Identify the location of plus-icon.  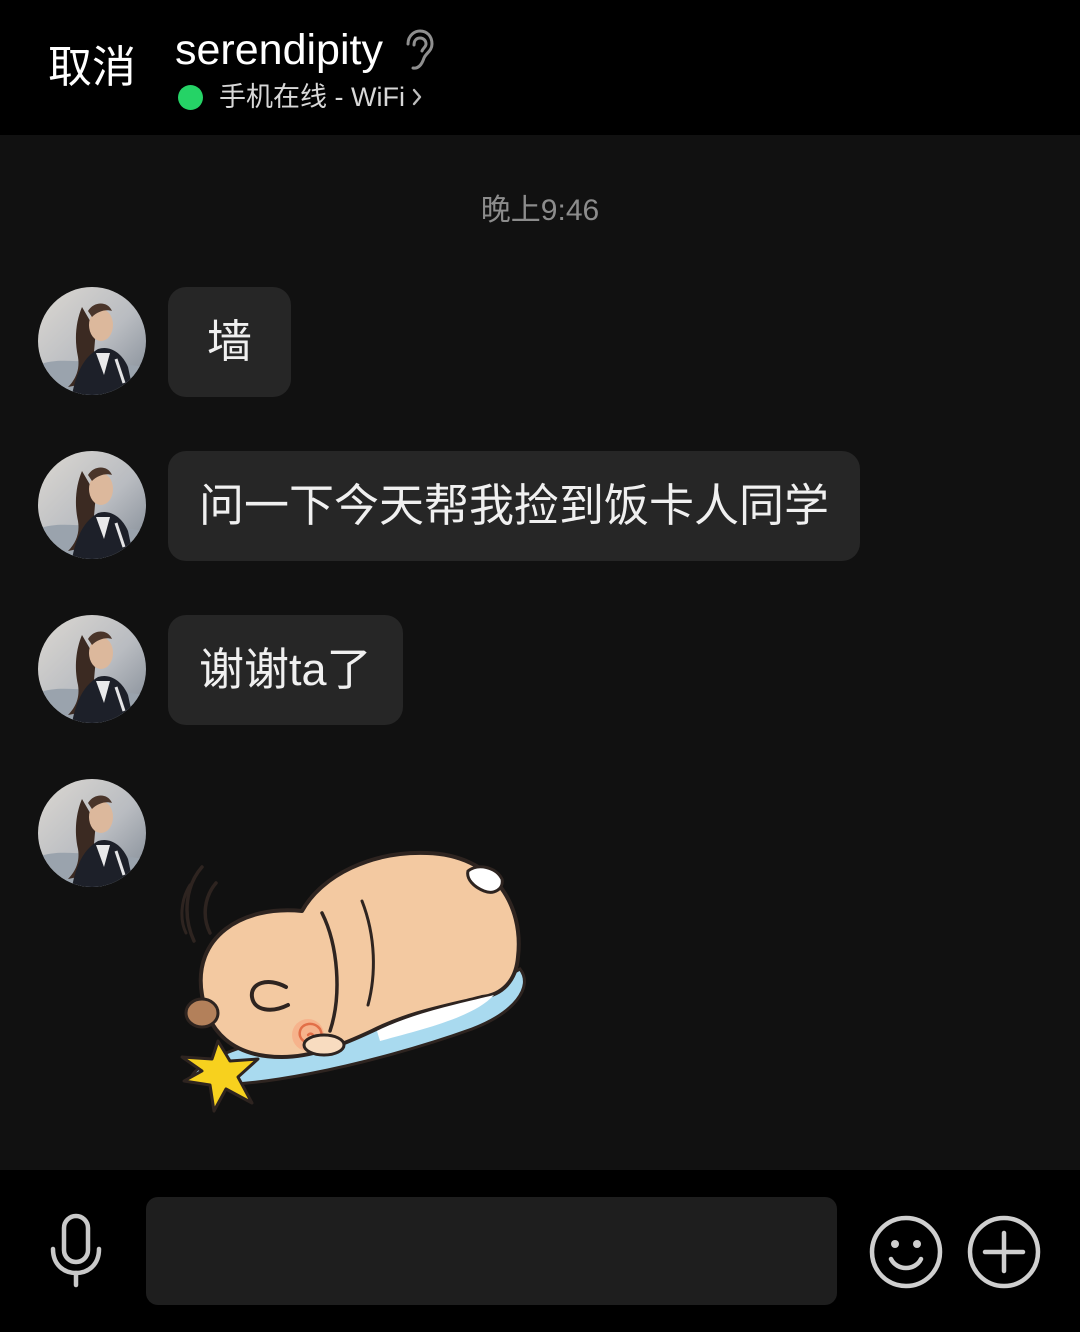
(1004, 1252).